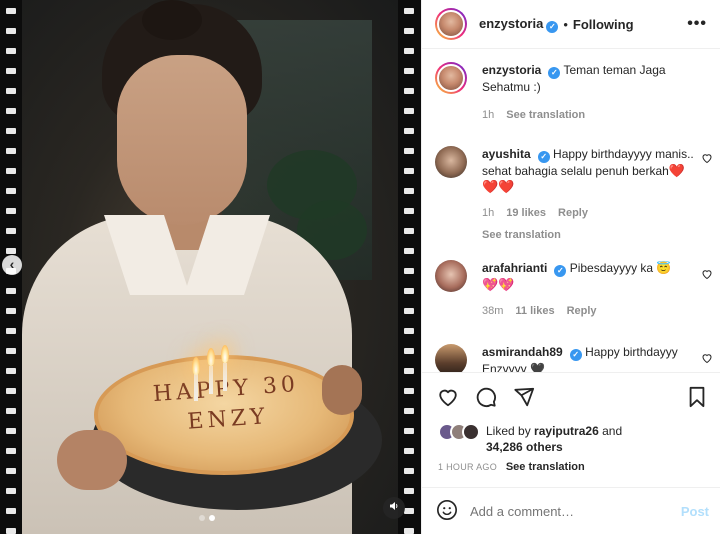 Image resolution: width=720 pixels, height=534 pixels. What do you see at coordinates (202, 518) in the screenshot?
I see `carousel-dot` at bounding box center [202, 518].